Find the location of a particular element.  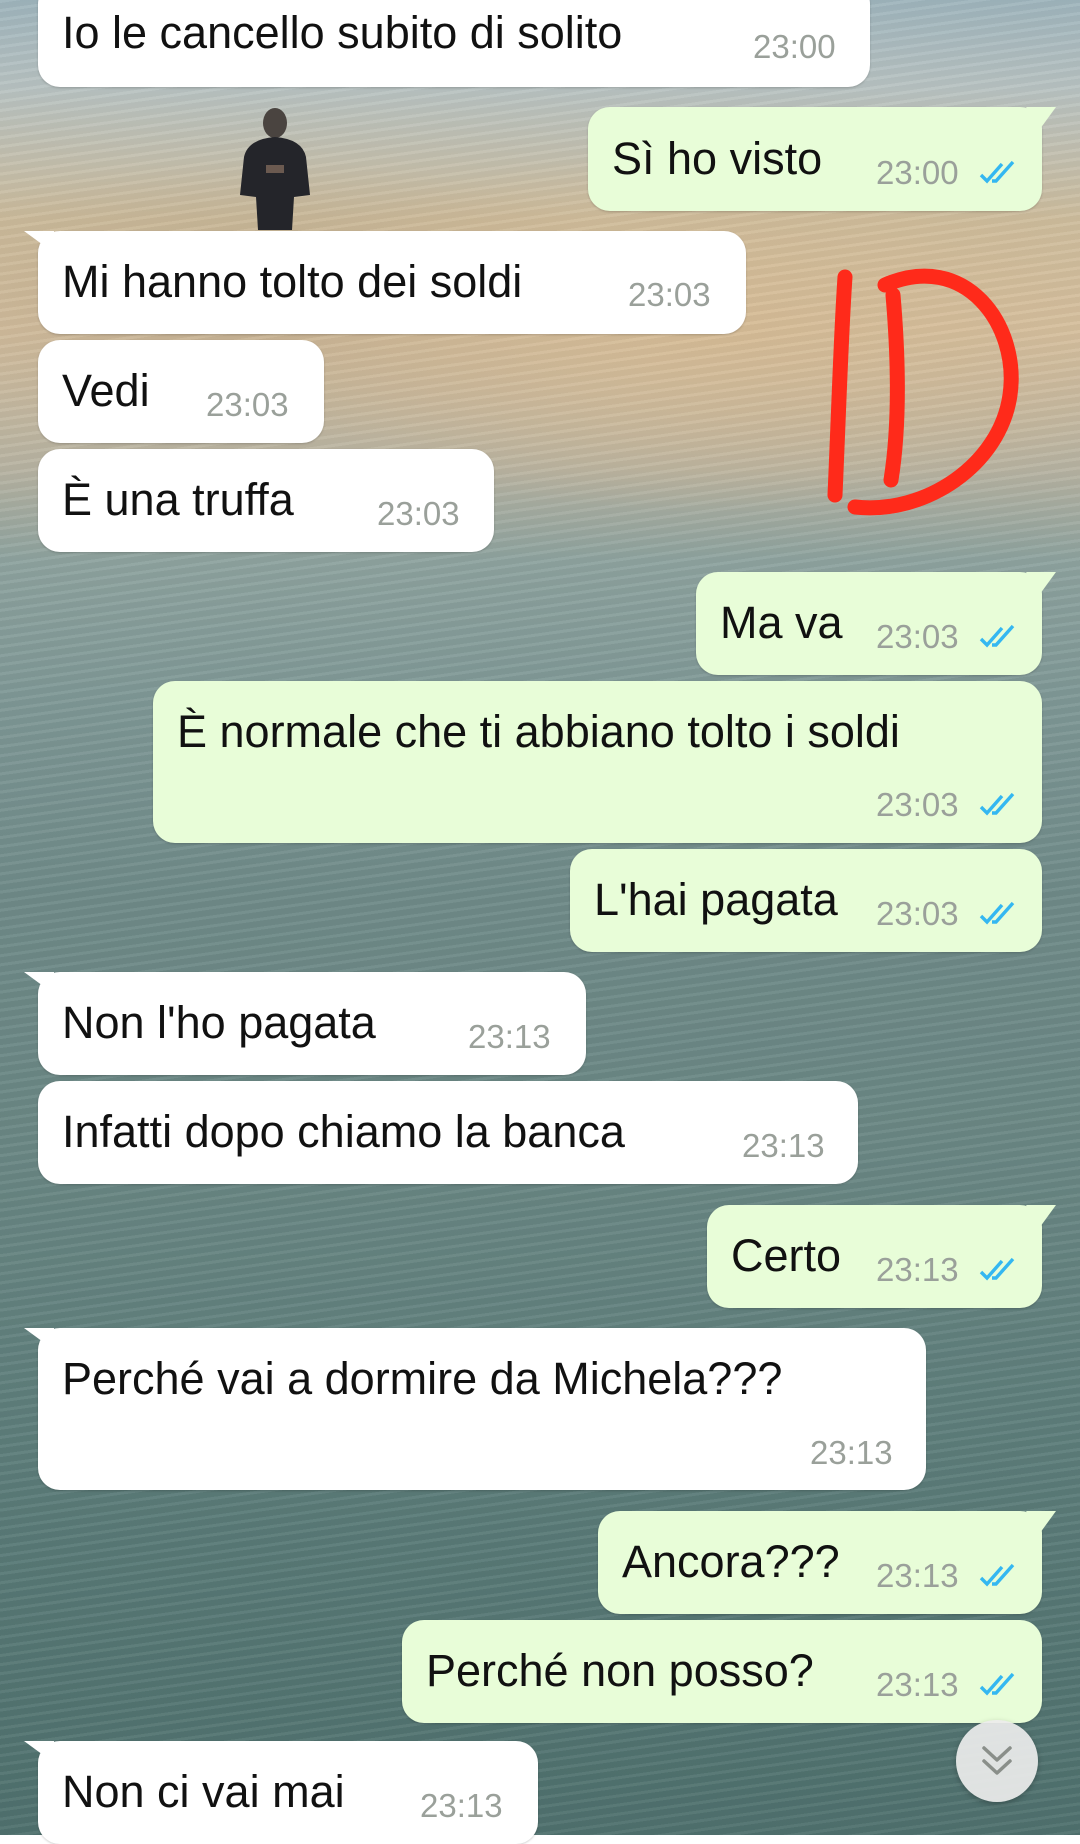

message-text: Mi hanno tolto dei soldi is located at coordinates (292, 281).